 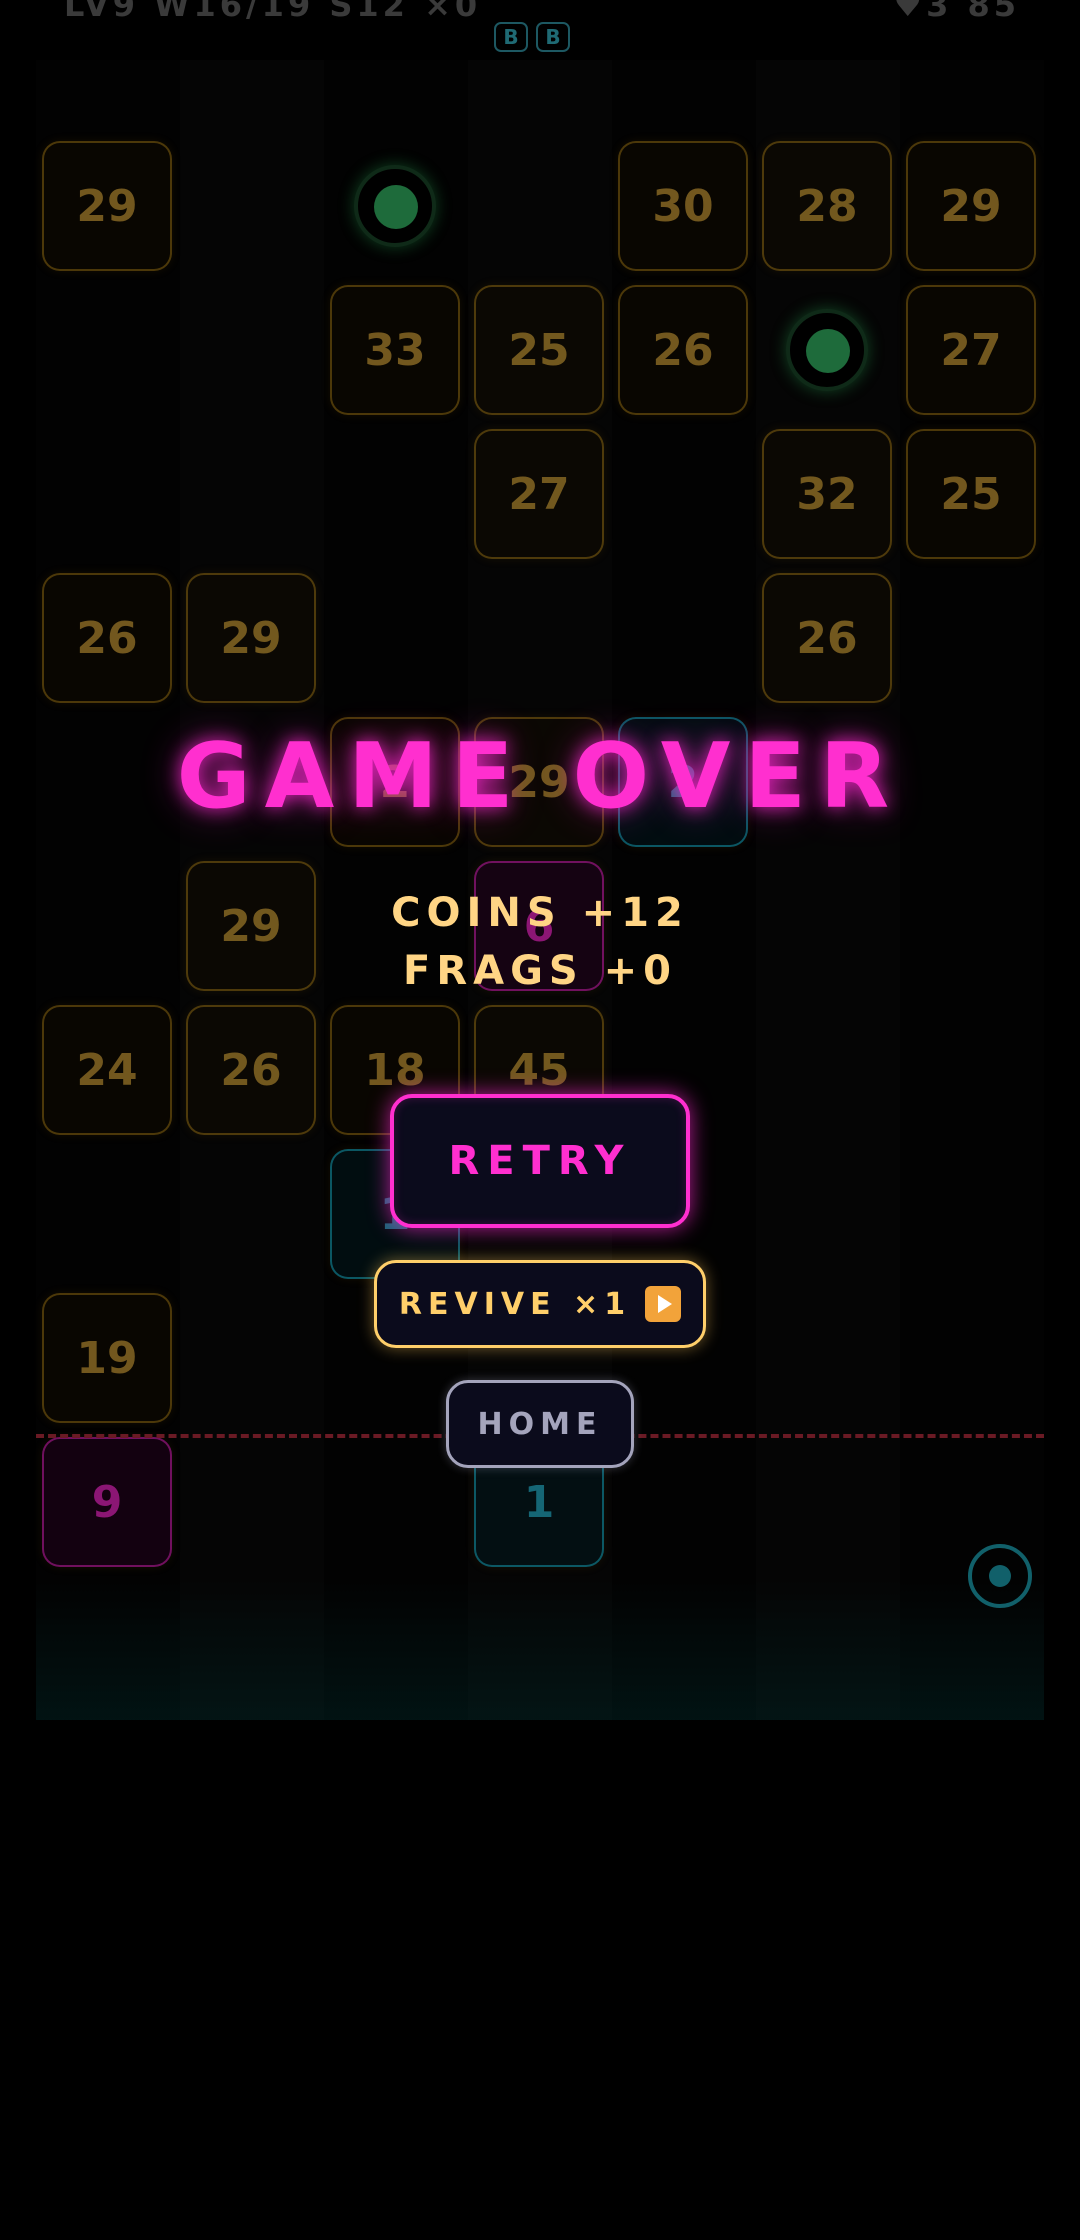 What do you see at coordinates (540, 913) in the screenshot?
I see `coins-earned: COINS +12` at bounding box center [540, 913].